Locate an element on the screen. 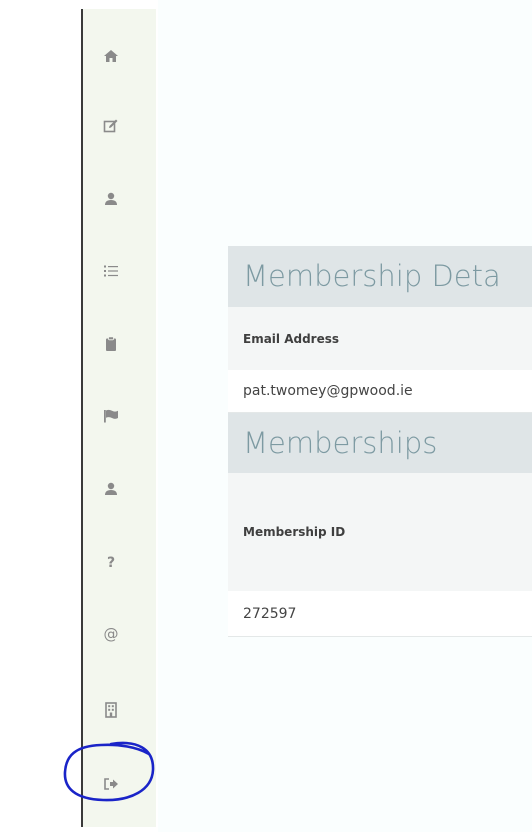 This screenshot has width=532, height=832. sign-out-icon is located at coordinates (111, 784).